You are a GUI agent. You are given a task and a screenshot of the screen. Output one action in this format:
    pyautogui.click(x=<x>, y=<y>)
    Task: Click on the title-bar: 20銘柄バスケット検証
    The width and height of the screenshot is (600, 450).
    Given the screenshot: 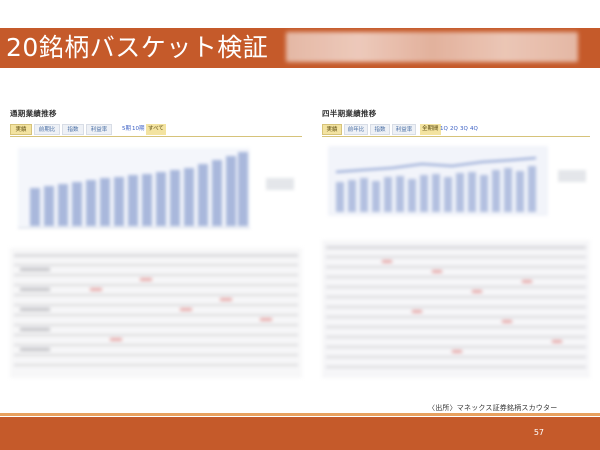 What is the action you would take?
    pyautogui.click(x=300, y=48)
    